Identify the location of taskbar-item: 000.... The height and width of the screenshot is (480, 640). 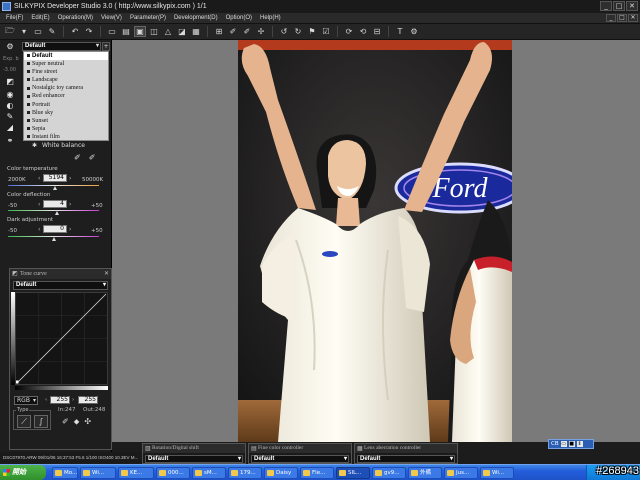
(173, 473).